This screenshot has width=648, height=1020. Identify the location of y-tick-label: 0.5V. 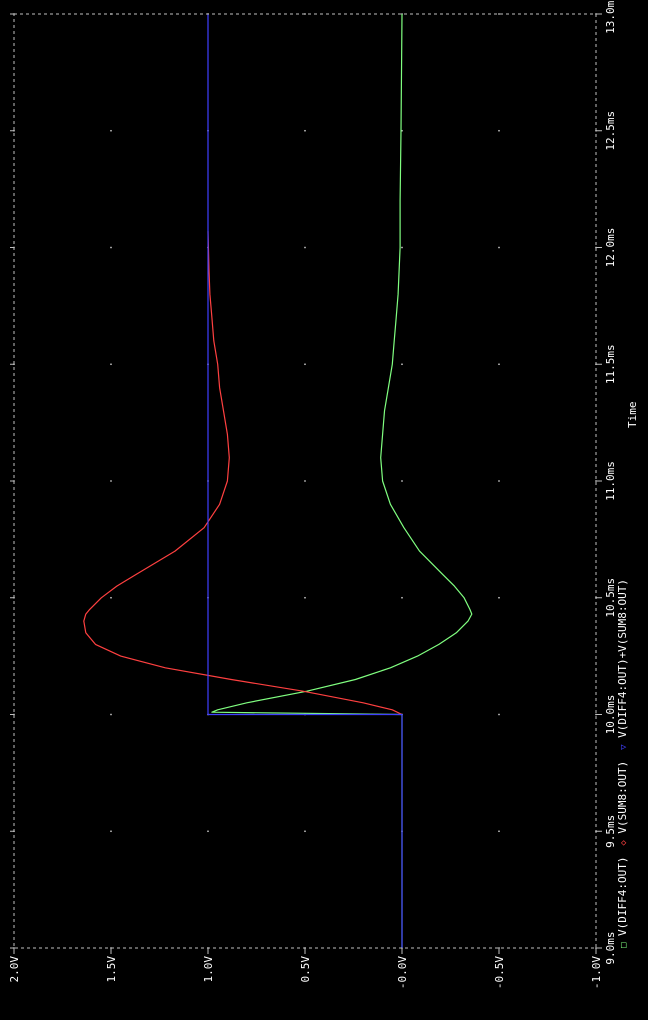
(305, 969).